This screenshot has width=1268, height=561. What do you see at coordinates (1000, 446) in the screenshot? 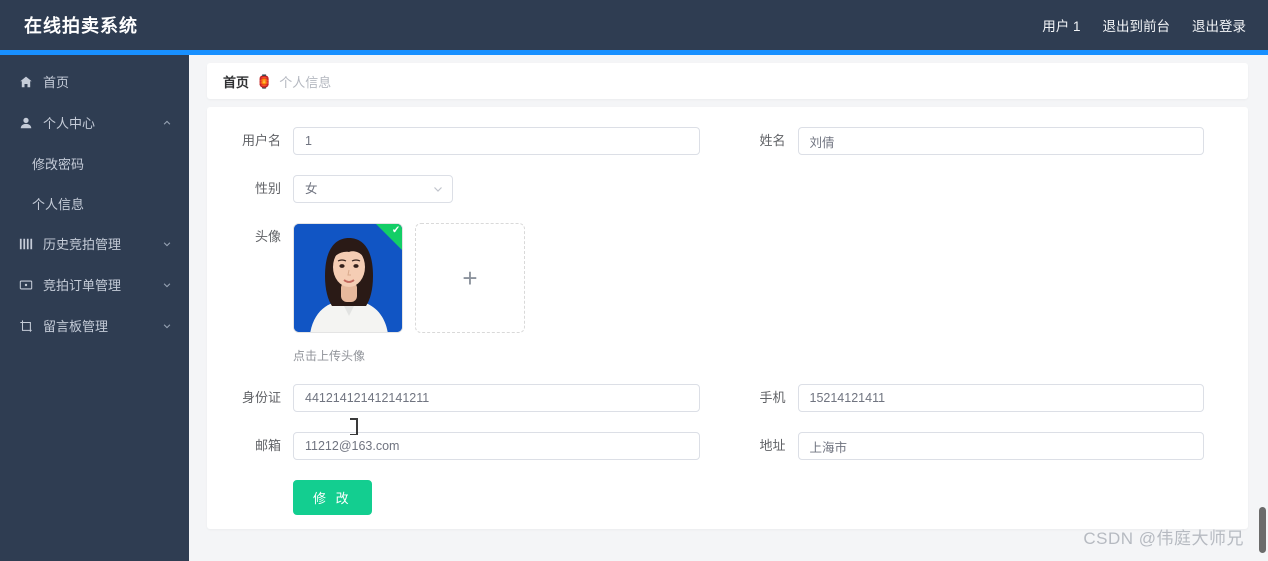
I see `address-input` at bounding box center [1000, 446].